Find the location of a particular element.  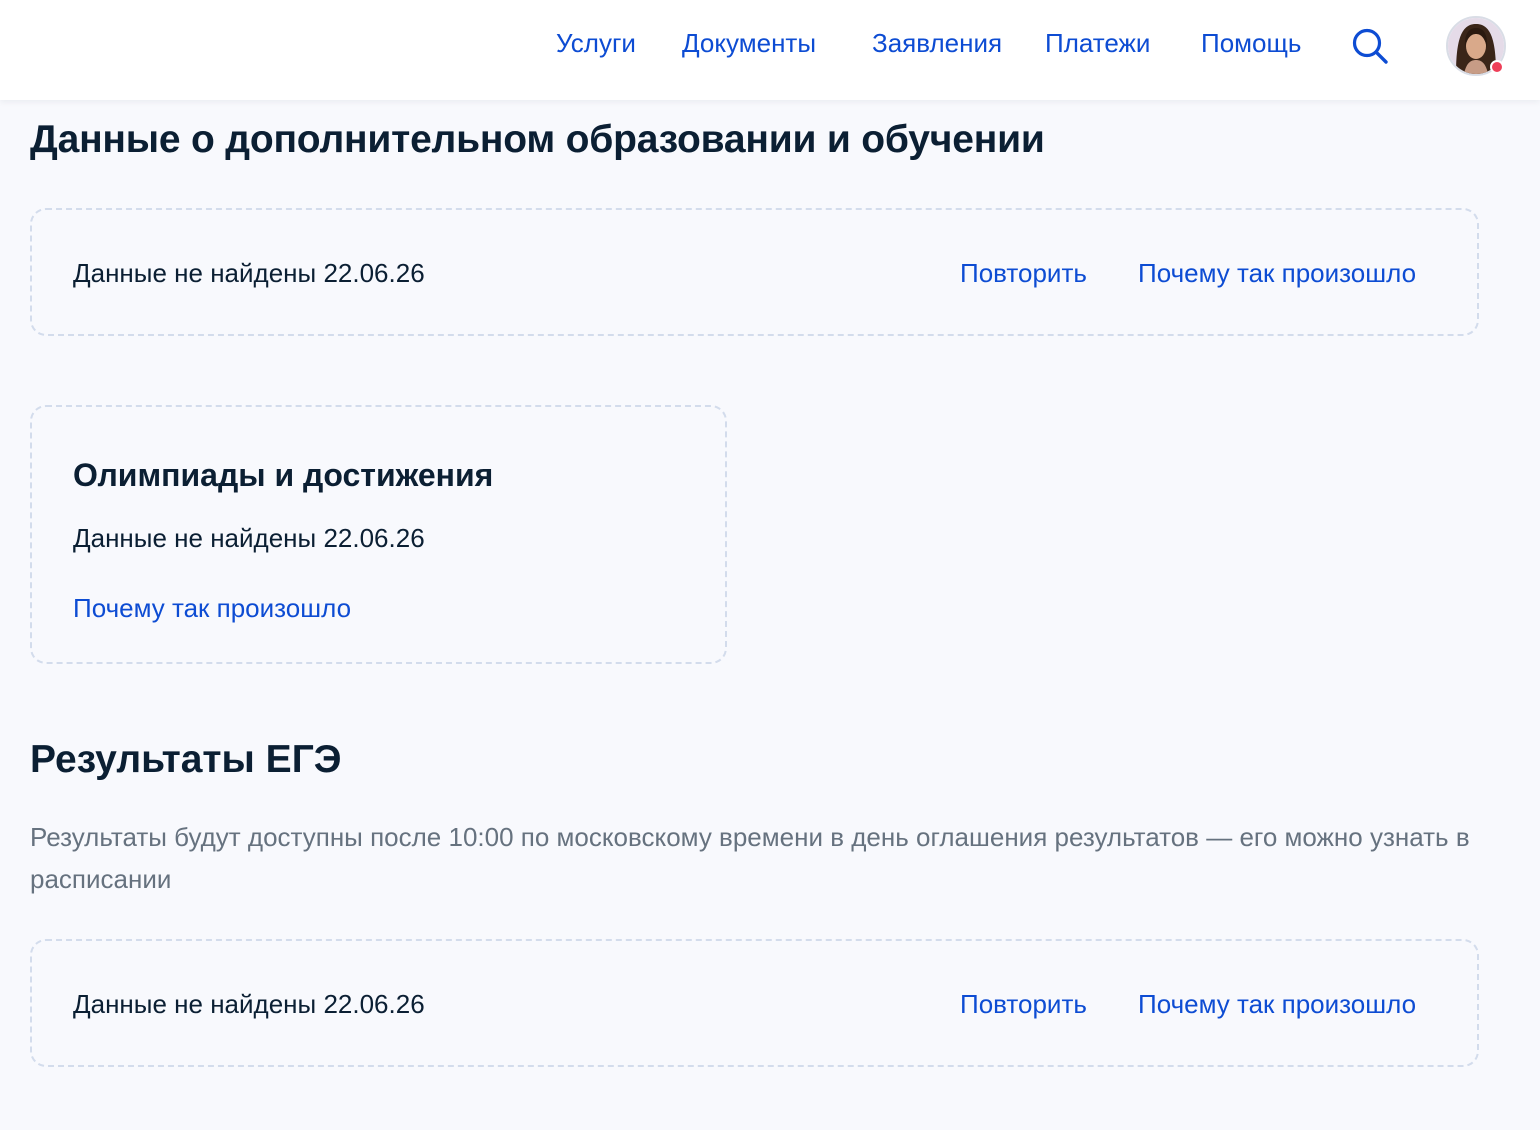

nav-services: Услуги is located at coordinates (596, 43).